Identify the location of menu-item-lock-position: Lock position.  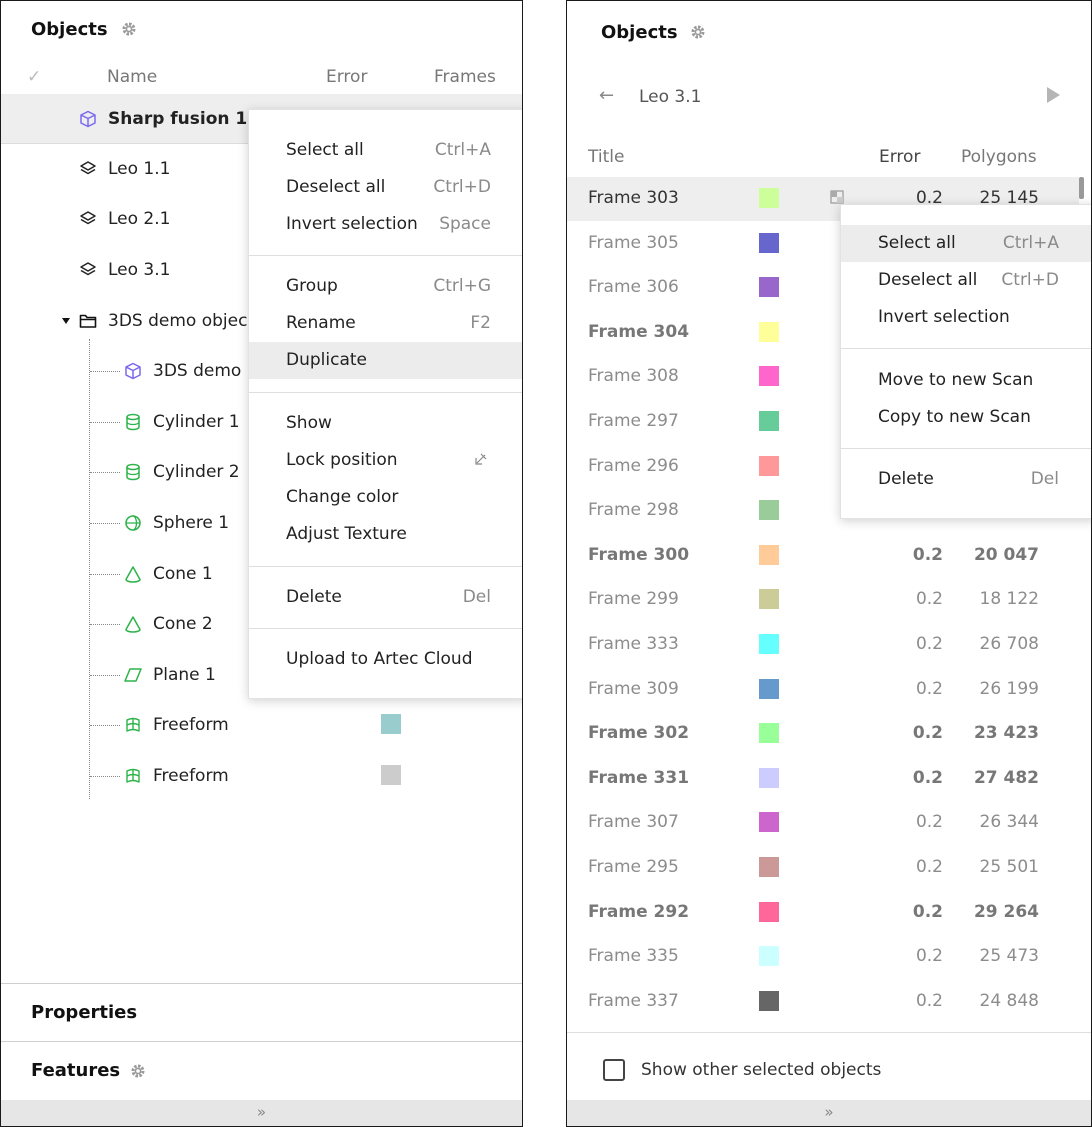
(385, 460).